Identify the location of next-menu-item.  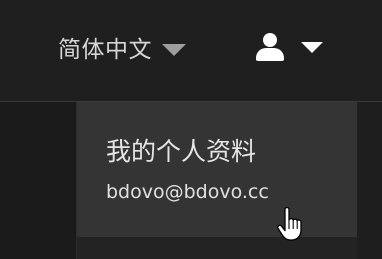
(217, 248).